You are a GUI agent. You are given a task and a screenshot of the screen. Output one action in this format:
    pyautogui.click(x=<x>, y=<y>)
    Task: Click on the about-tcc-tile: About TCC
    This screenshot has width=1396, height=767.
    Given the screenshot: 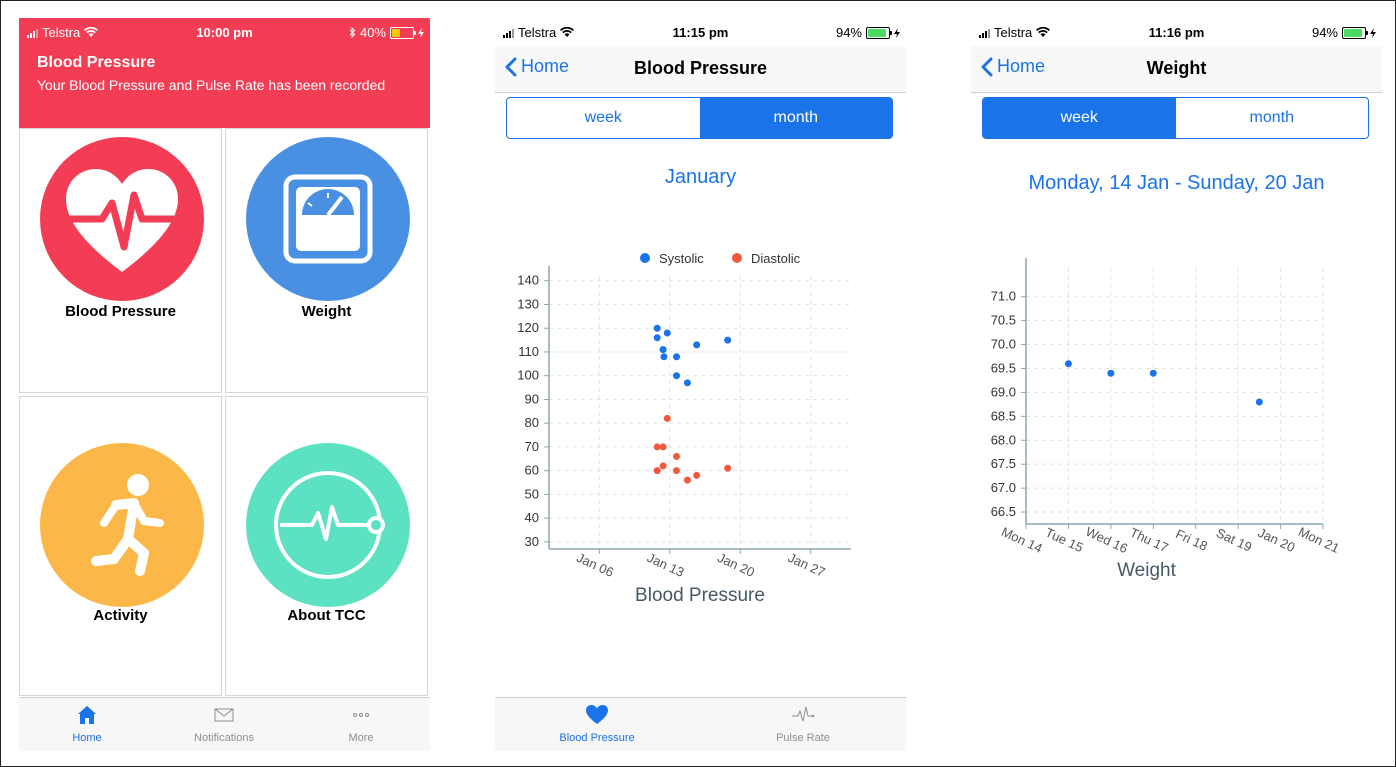 What is the action you would take?
    pyautogui.click(x=326, y=546)
    